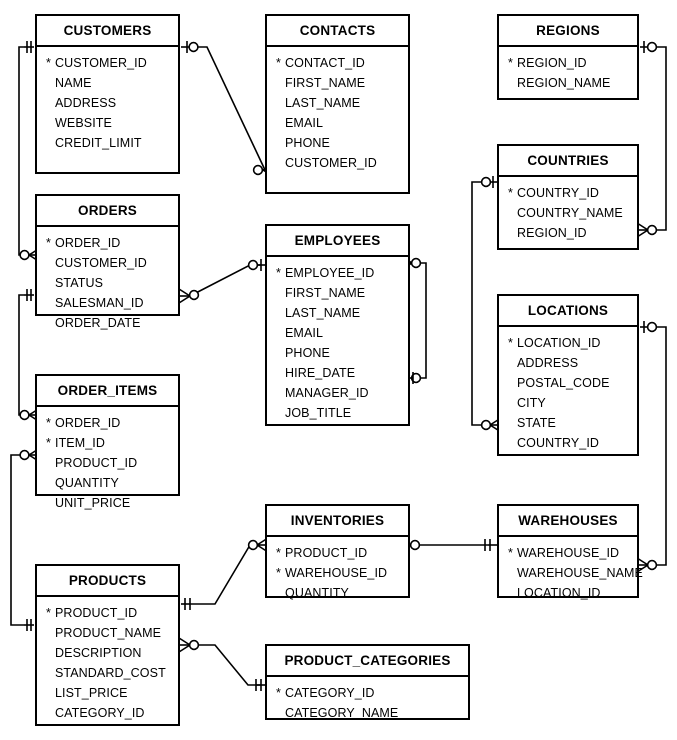 This screenshot has width=677, height=740. I want to click on attribute-row: EMAIL, so click(337, 123).